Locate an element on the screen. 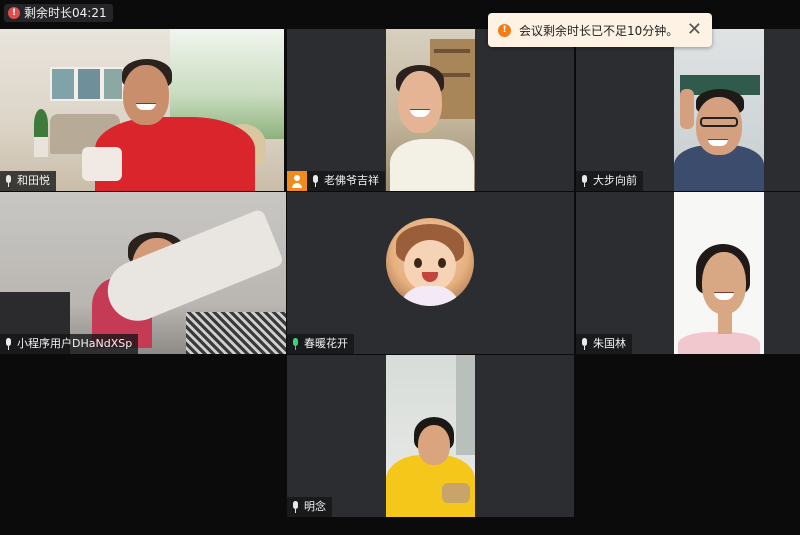 The height and width of the screenshot is (535, 800). toast-message: 会议剩余时长已不足10分钟。 is located at coordinates (599, 30).